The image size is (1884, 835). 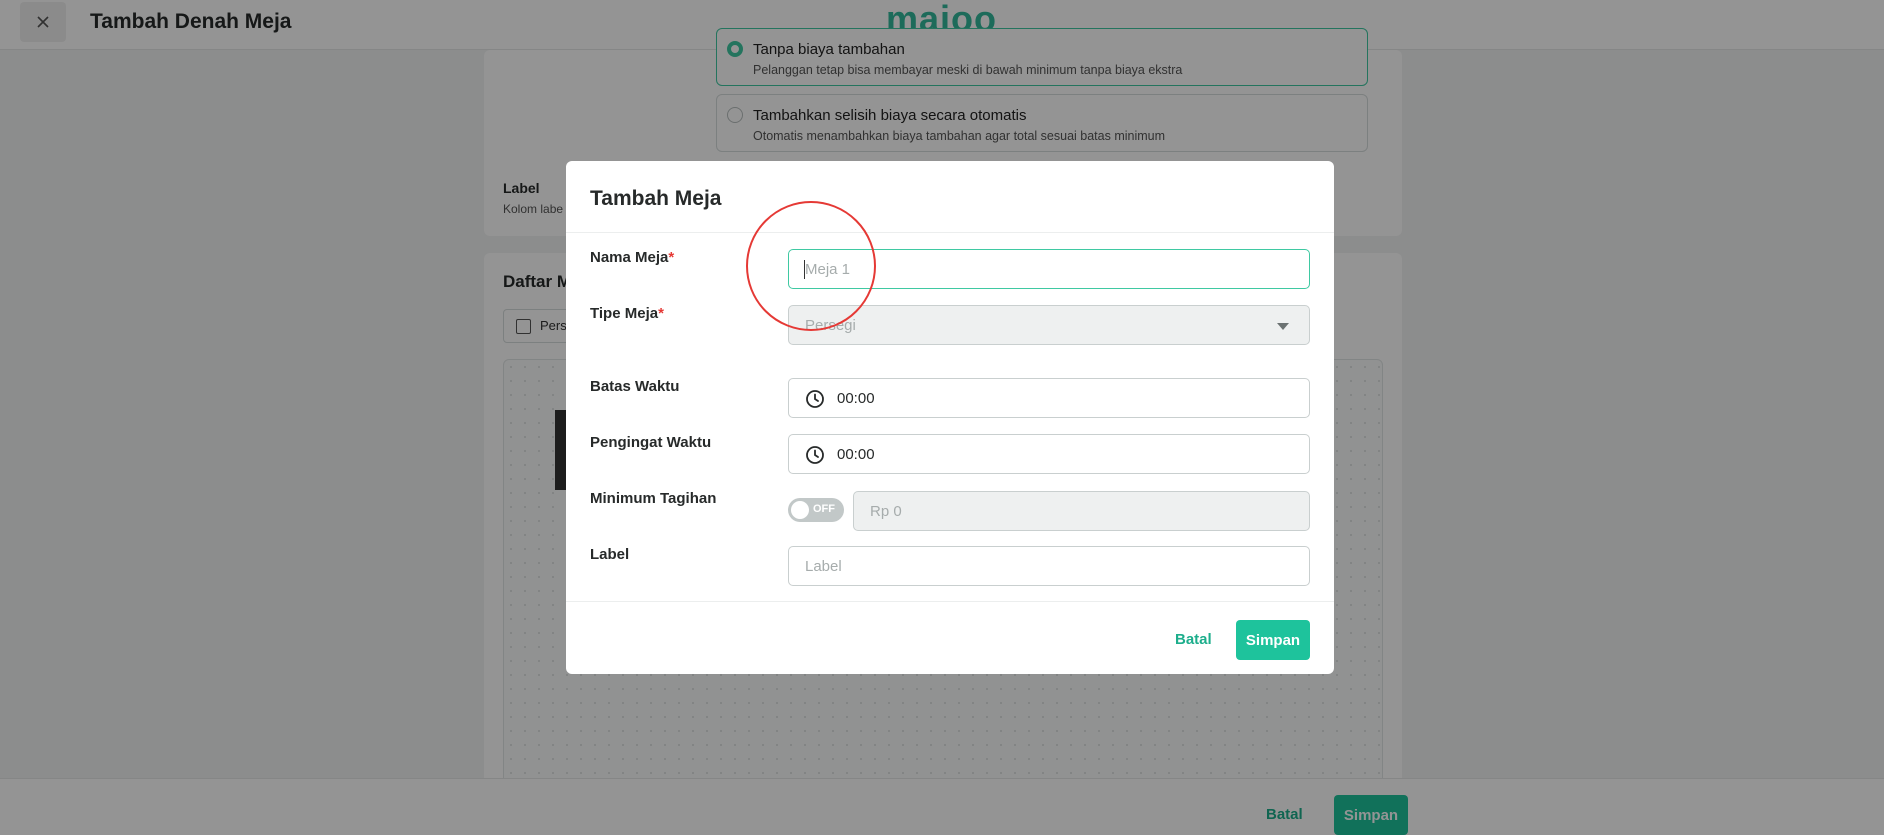 What do you see at coordinates (811, 266) in the screenshot?
I see `annotation-circle` at bounding box center [811, 266].